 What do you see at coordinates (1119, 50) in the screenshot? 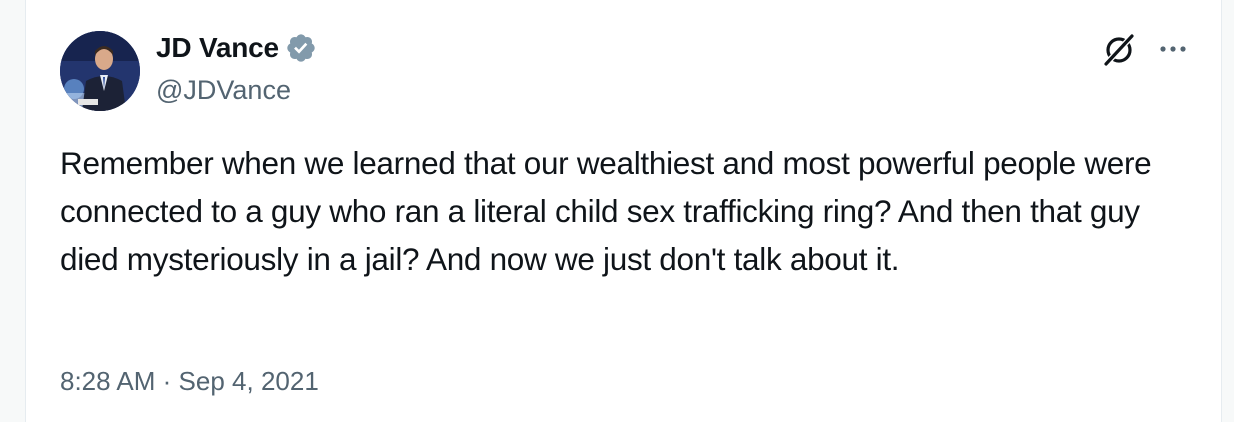
I see `grok-icon` at bounding box center [1119, 50].